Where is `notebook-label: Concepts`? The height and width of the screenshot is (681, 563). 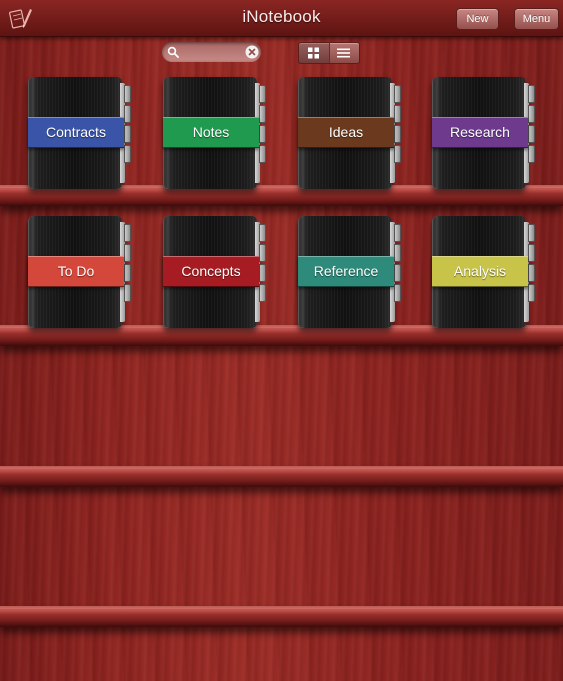 notebook-label: Concepts is located at coordinates (211, 271).